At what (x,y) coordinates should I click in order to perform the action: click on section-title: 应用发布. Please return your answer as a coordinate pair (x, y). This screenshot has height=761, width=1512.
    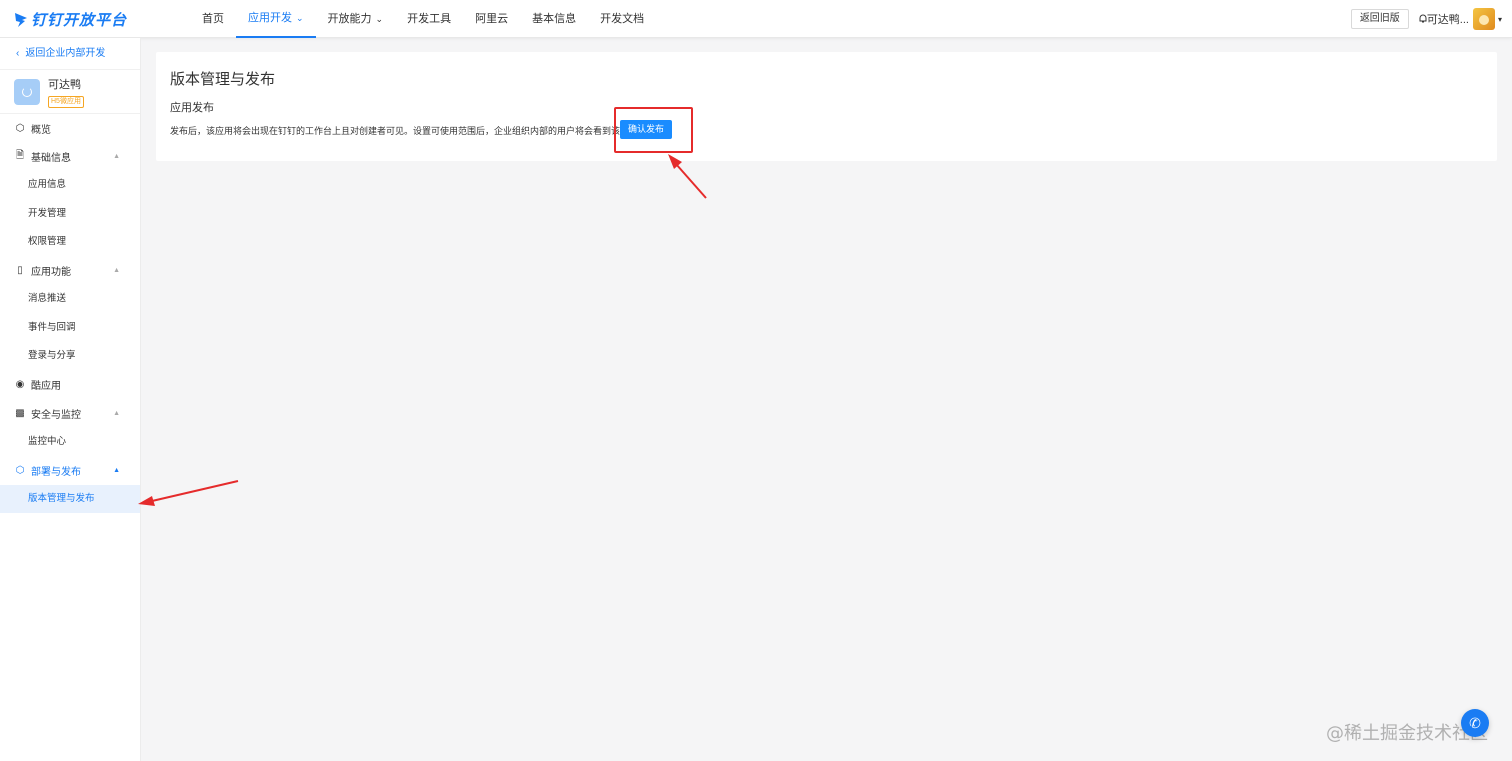
    Looking at the image, I should click on (192, 108).